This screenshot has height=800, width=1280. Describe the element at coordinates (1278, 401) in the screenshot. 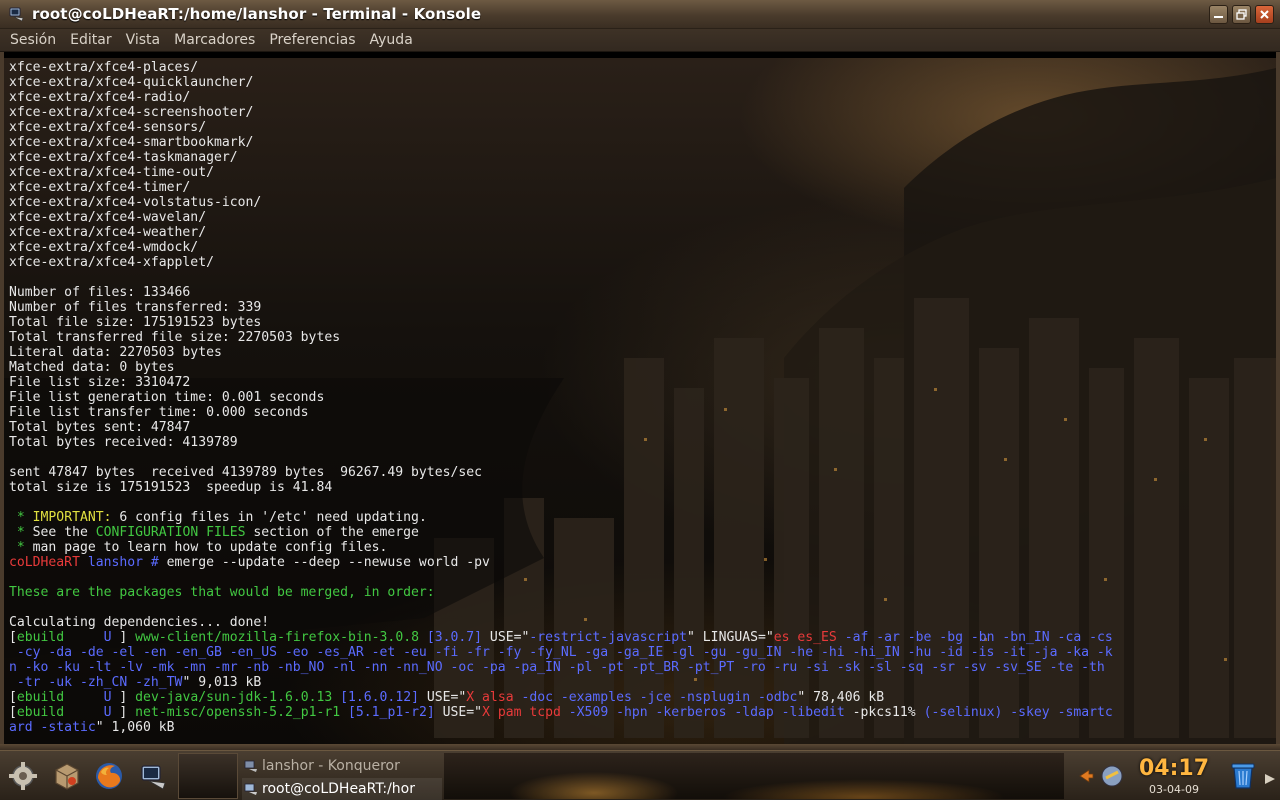

I see `window-frame-right` at that location.